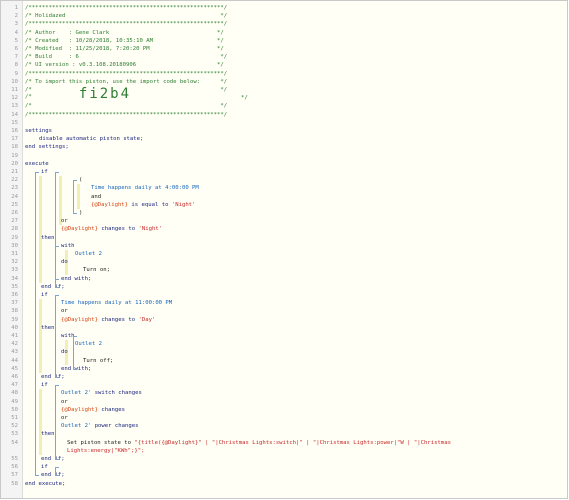 The height and width of the screenshot is (500, 569). What do you see at coordinates (126, 57) in the screenshot?
I see `code-line: /* Build : 6 */` at bounding box center [126, 57].